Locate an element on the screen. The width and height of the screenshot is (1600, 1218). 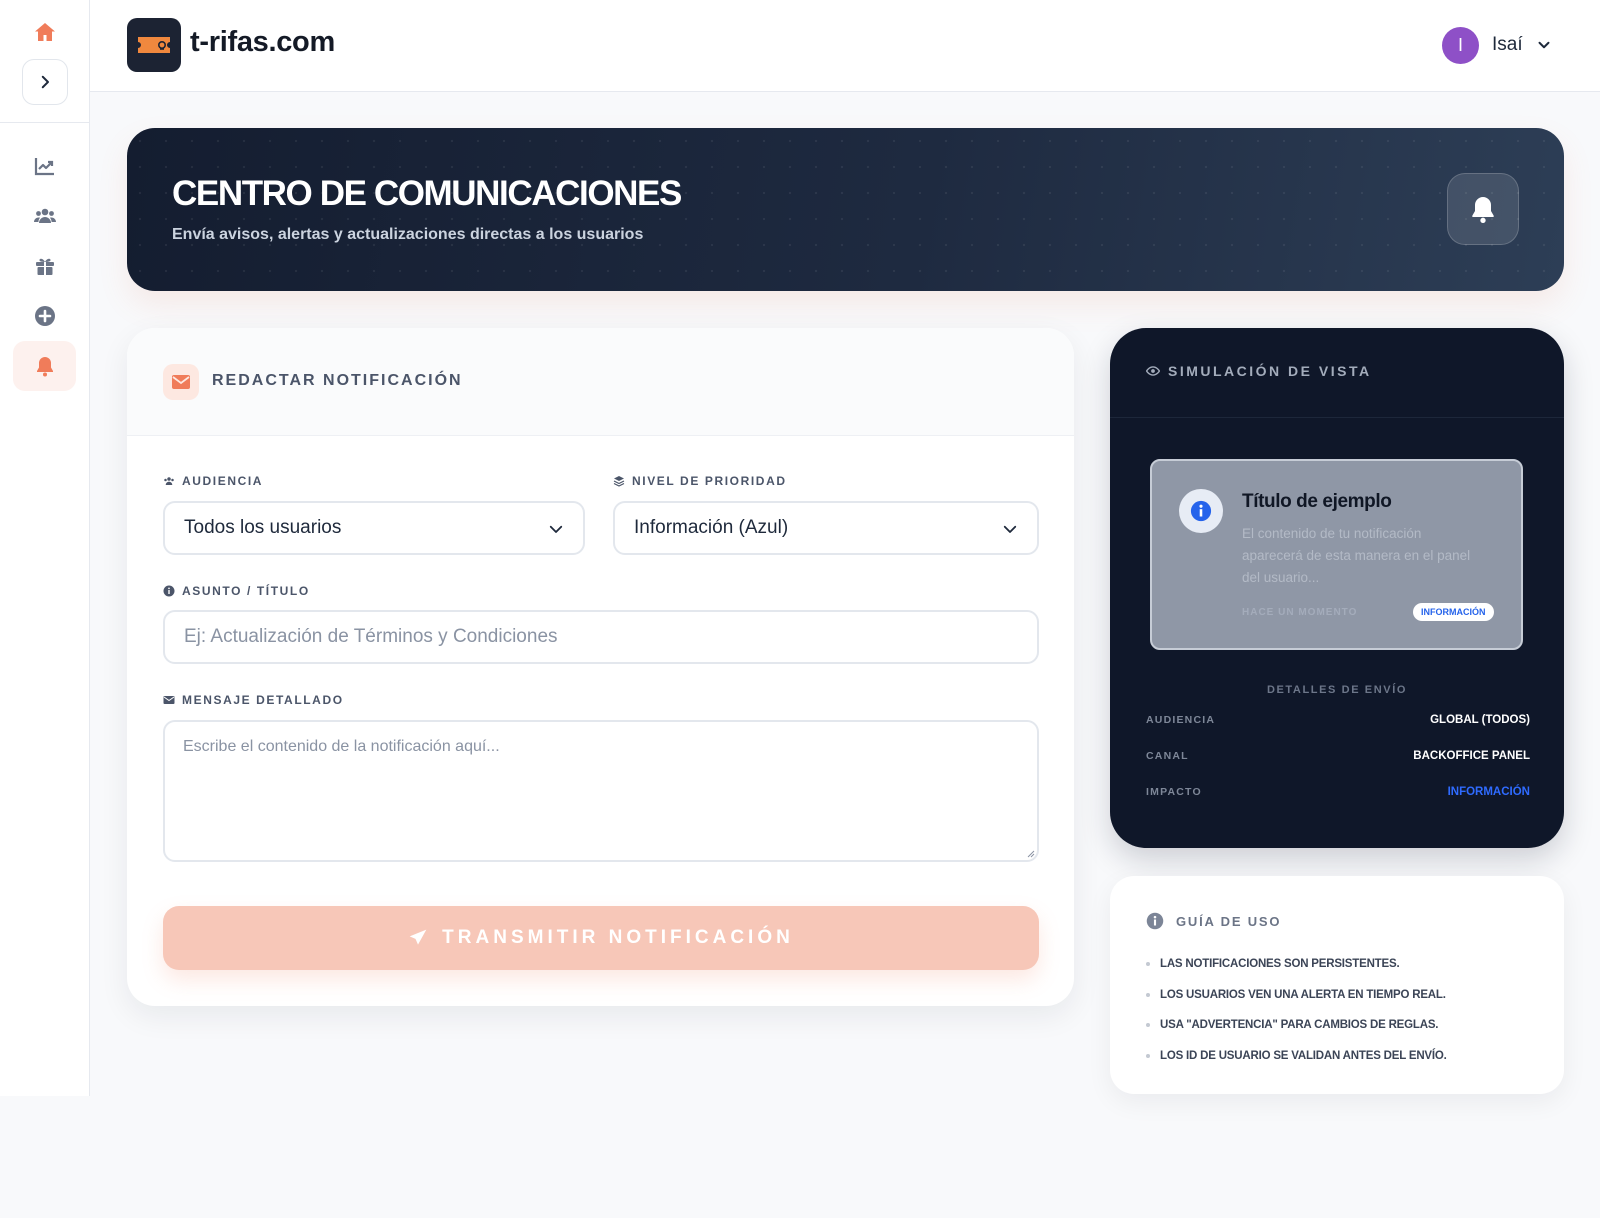
audience-select-value: Todos los usuarios is located at coordinates (263, 527).